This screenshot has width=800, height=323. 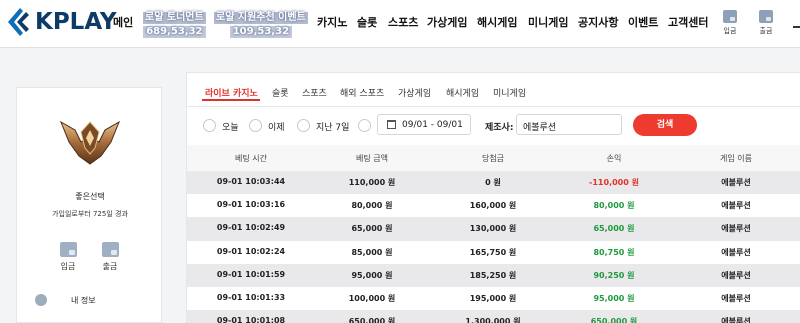 I want to click on profile-card: 좋은선택 가입일로부터 725일 경과 입금 출금 내 정보, so click(x=89, y=205).